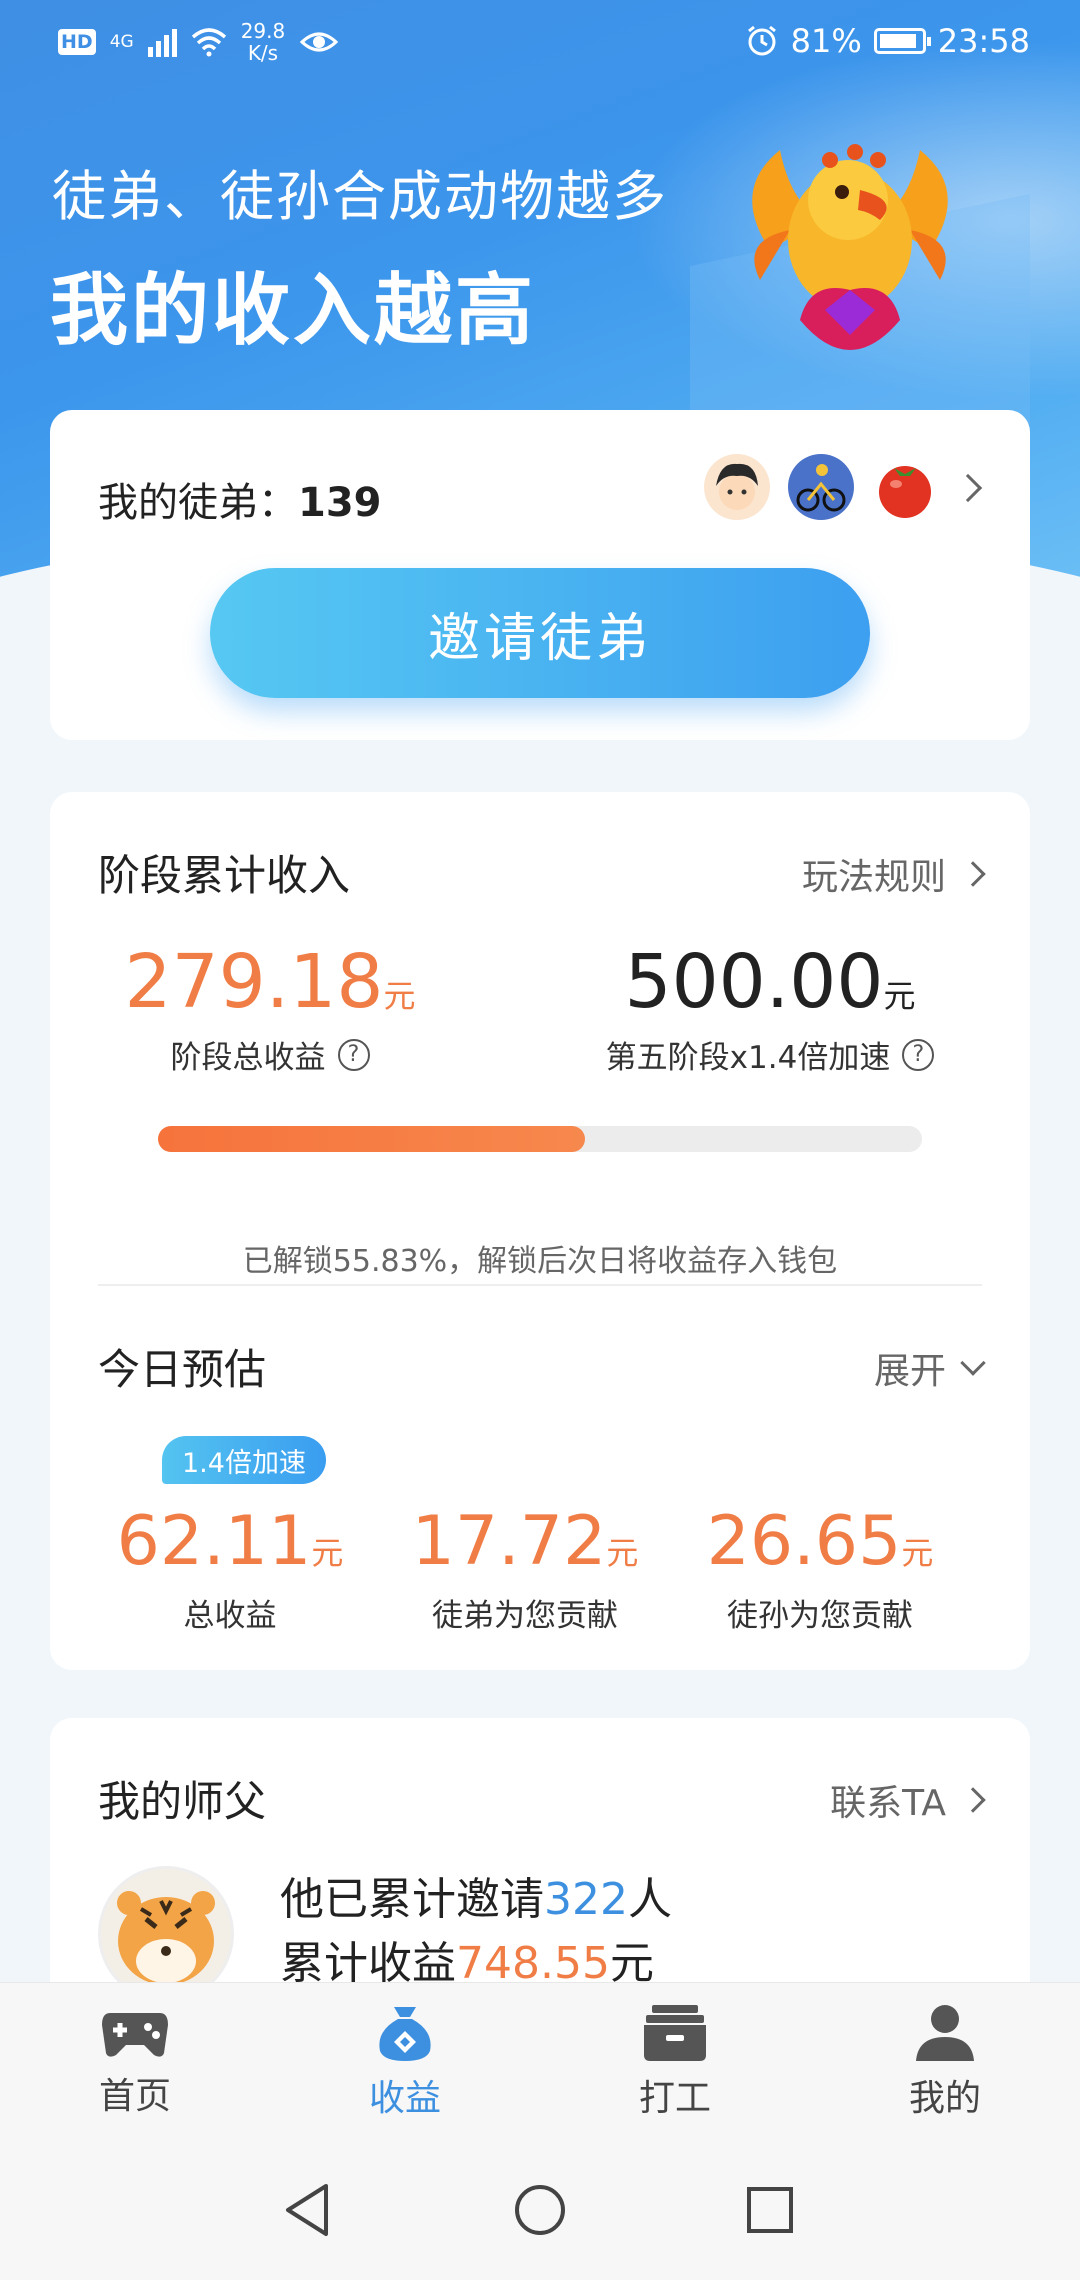 This screenshot has width=1080, height=2280. What do you see at coordinates (509, 1541) in the screenshot?
I see `stat-value: 17.72` at bounding box center [509, 1541].